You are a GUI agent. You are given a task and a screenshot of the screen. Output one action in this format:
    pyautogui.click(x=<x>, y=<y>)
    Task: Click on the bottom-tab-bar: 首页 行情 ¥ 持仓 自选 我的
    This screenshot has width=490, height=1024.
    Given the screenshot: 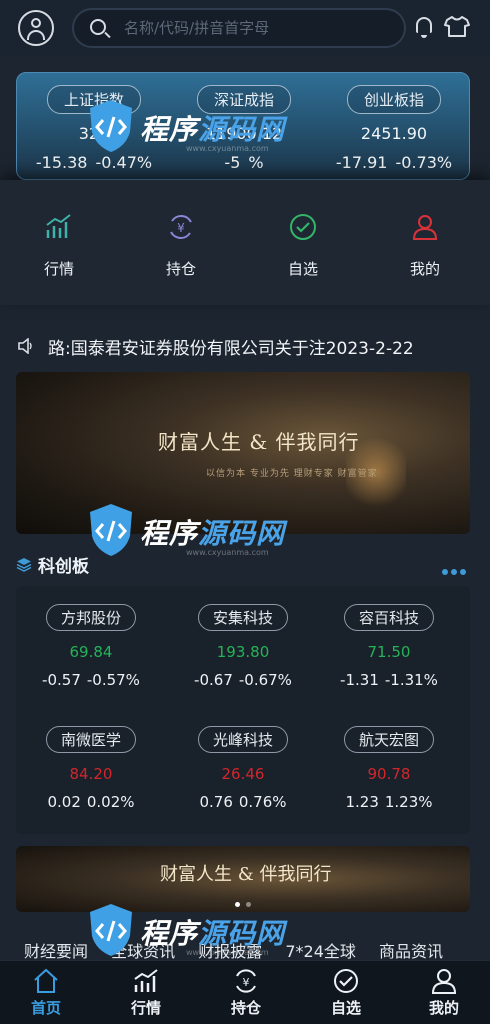 What is the action you would take?
    pyautogui.click(x=245, y=992)
    